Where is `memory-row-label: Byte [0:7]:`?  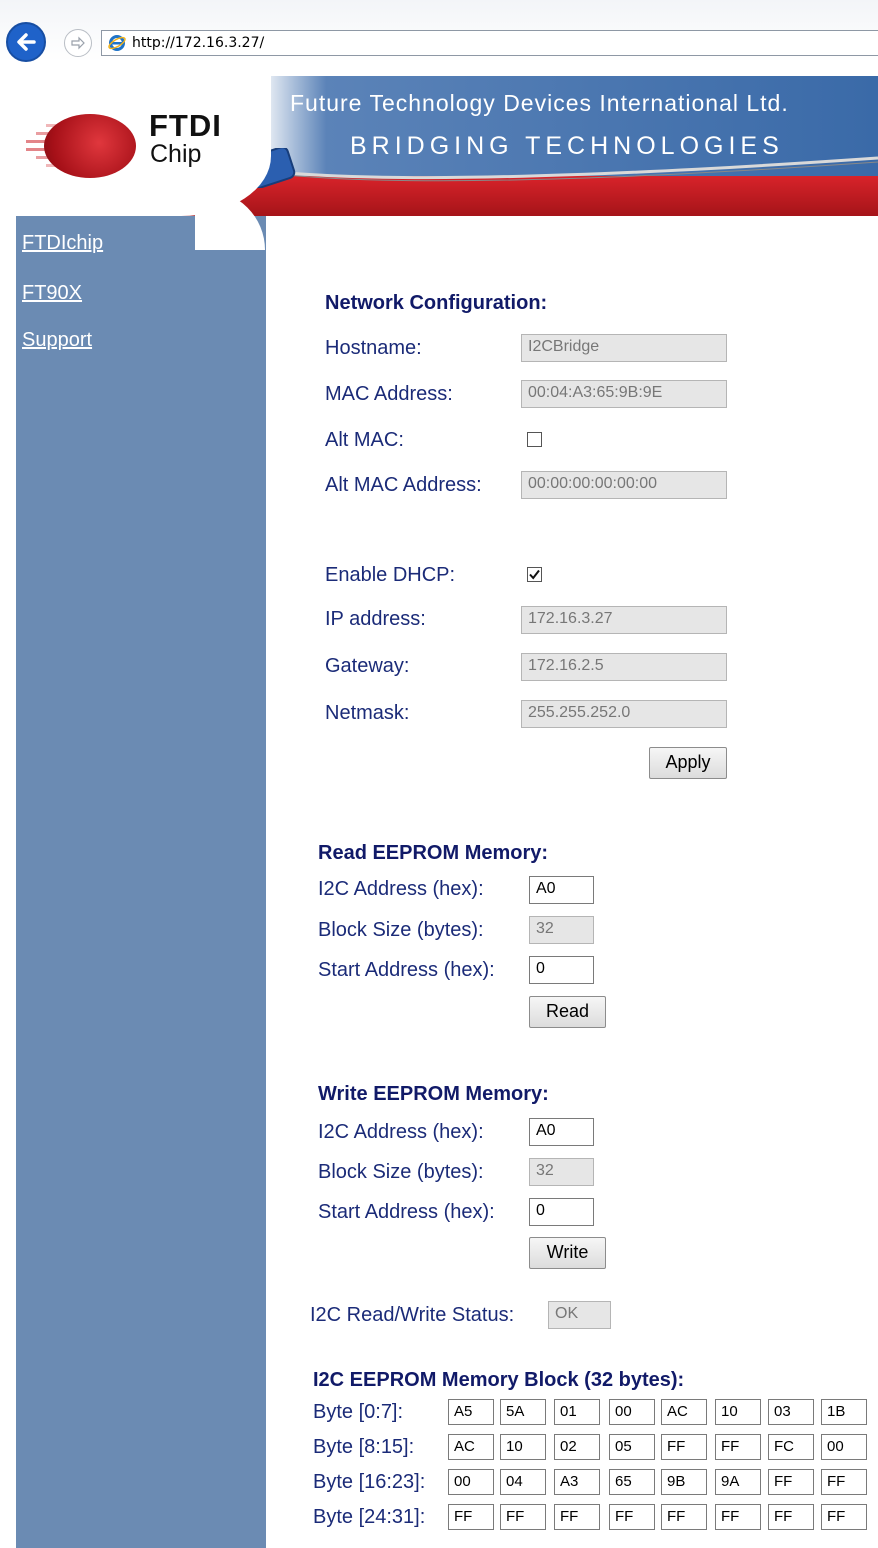 memory-row-label: Byte [0:7]: is located at coordinates (358, 1412).